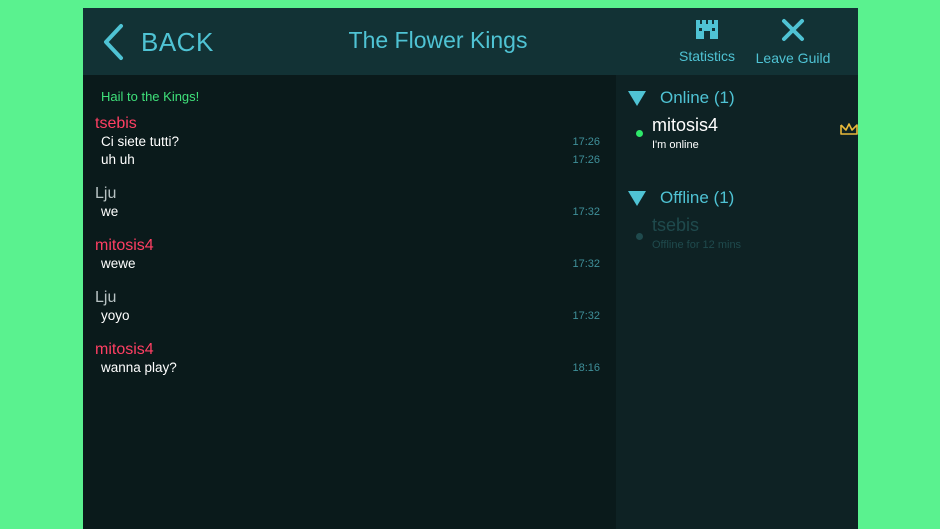 The height and width of the screenshot is (529, 940). What do you see at coordinates (675, 145) in the screenshot?
I see `member-status: I'm online` at bounding box center [675, 145].